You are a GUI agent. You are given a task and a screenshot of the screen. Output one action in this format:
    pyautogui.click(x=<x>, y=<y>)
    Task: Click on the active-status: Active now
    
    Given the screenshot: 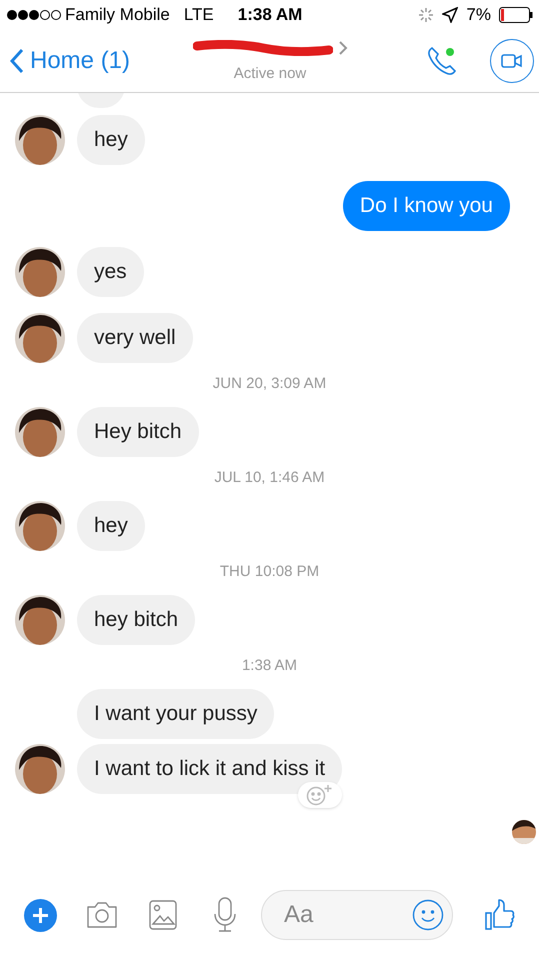 What is the action you would take?
    pyautogui.click(x=270, y=74)
    